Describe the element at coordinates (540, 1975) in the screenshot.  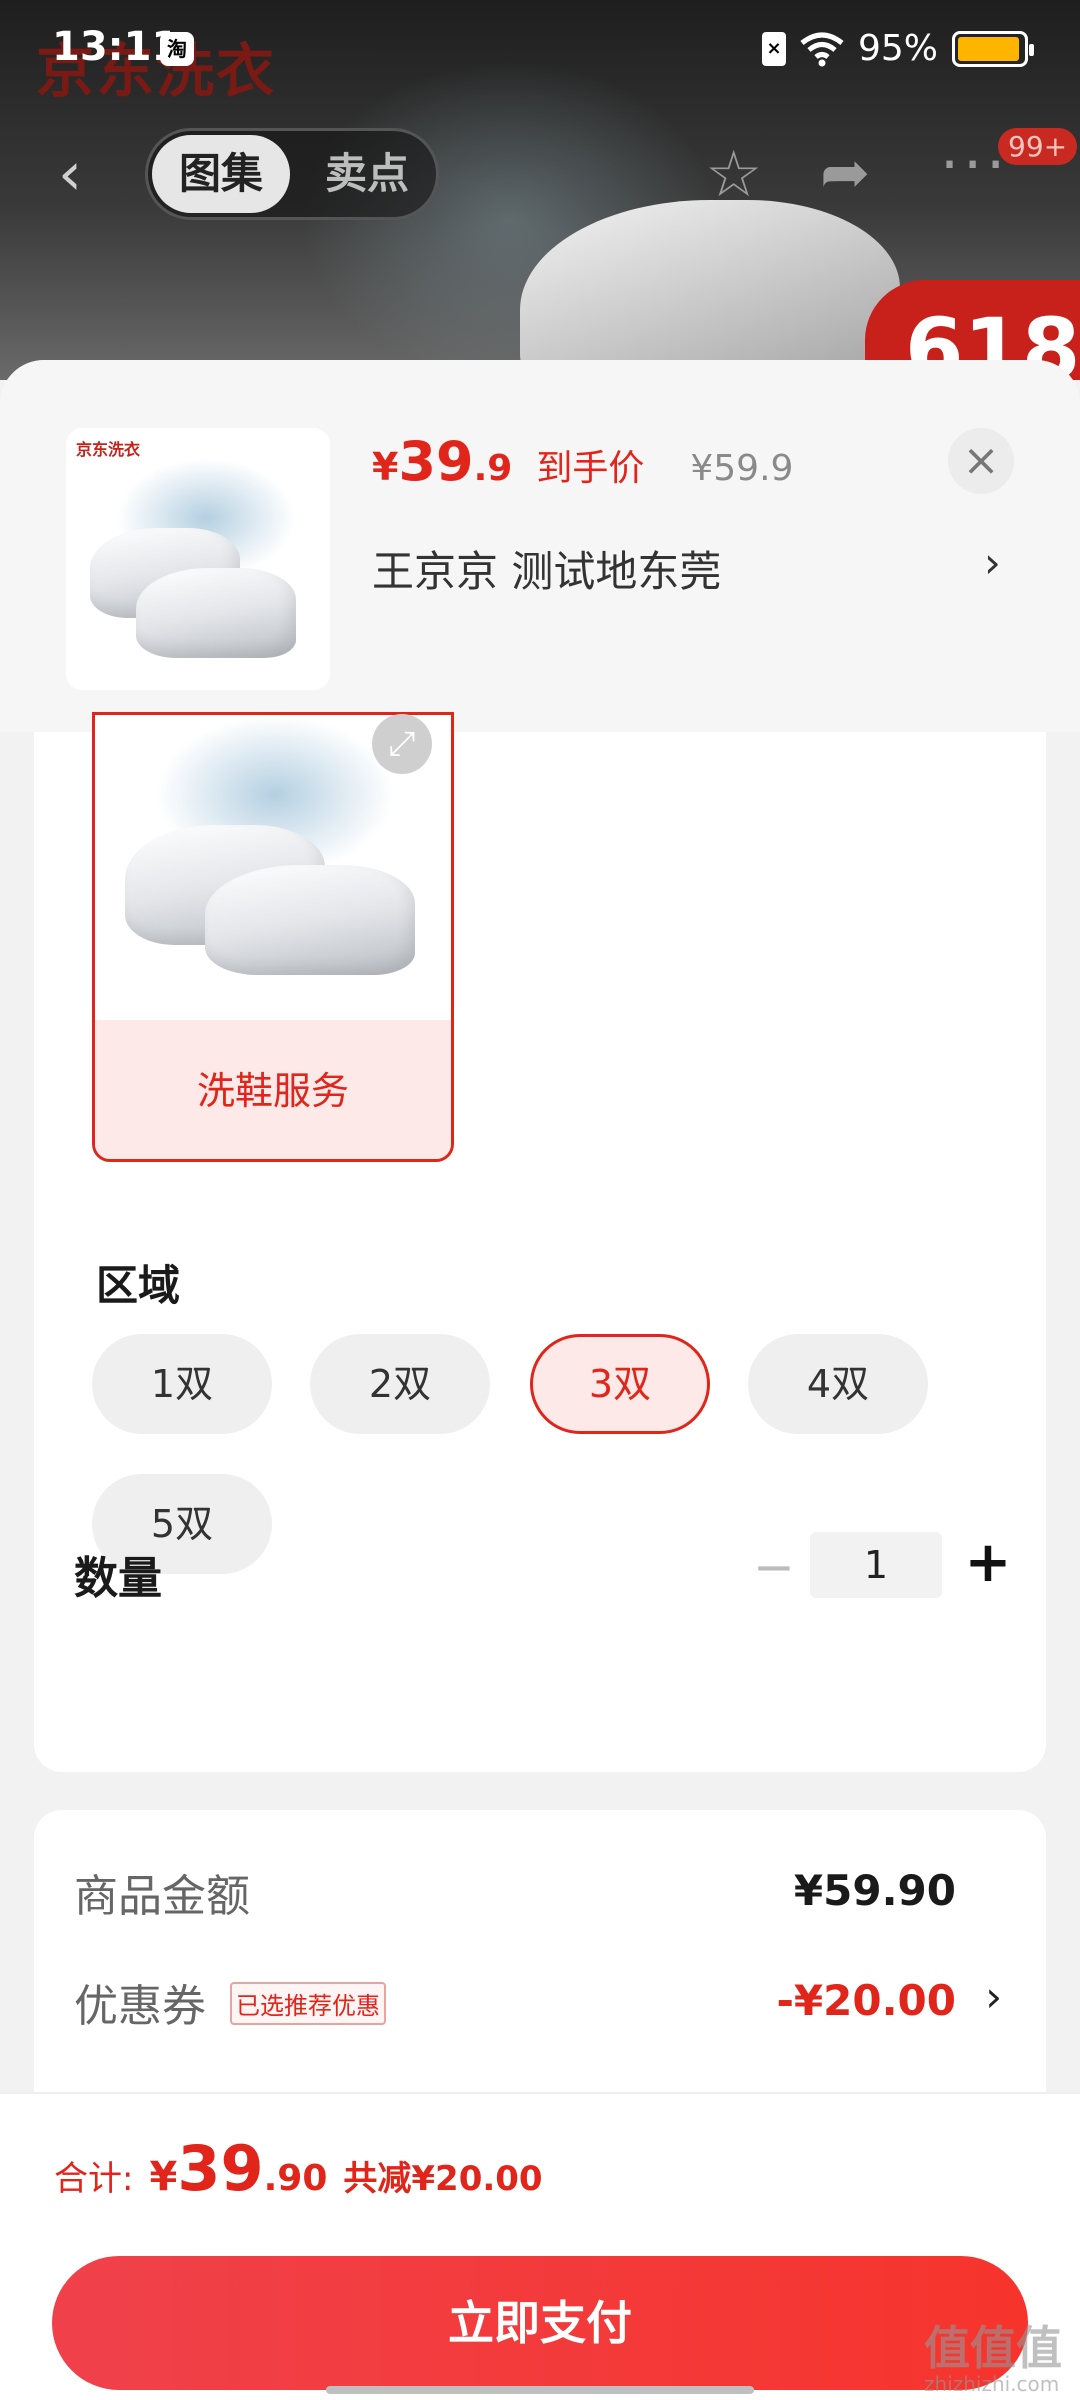
I see `price-summary-card: 商品金额 ¥59.90 优惠券 已选推荐优惠 -¥20.00 ›` at that location.